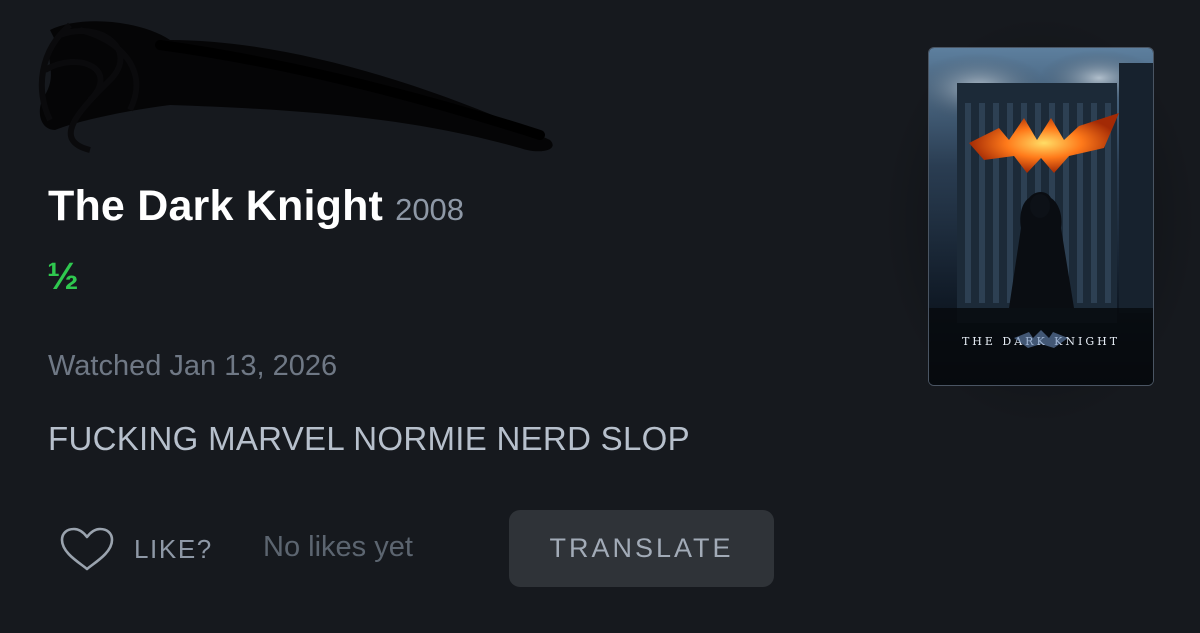 This screenshot has width=1200, height=633. I want to click on watched-date: Watched Jan 13, 2026, so click(193, 366).